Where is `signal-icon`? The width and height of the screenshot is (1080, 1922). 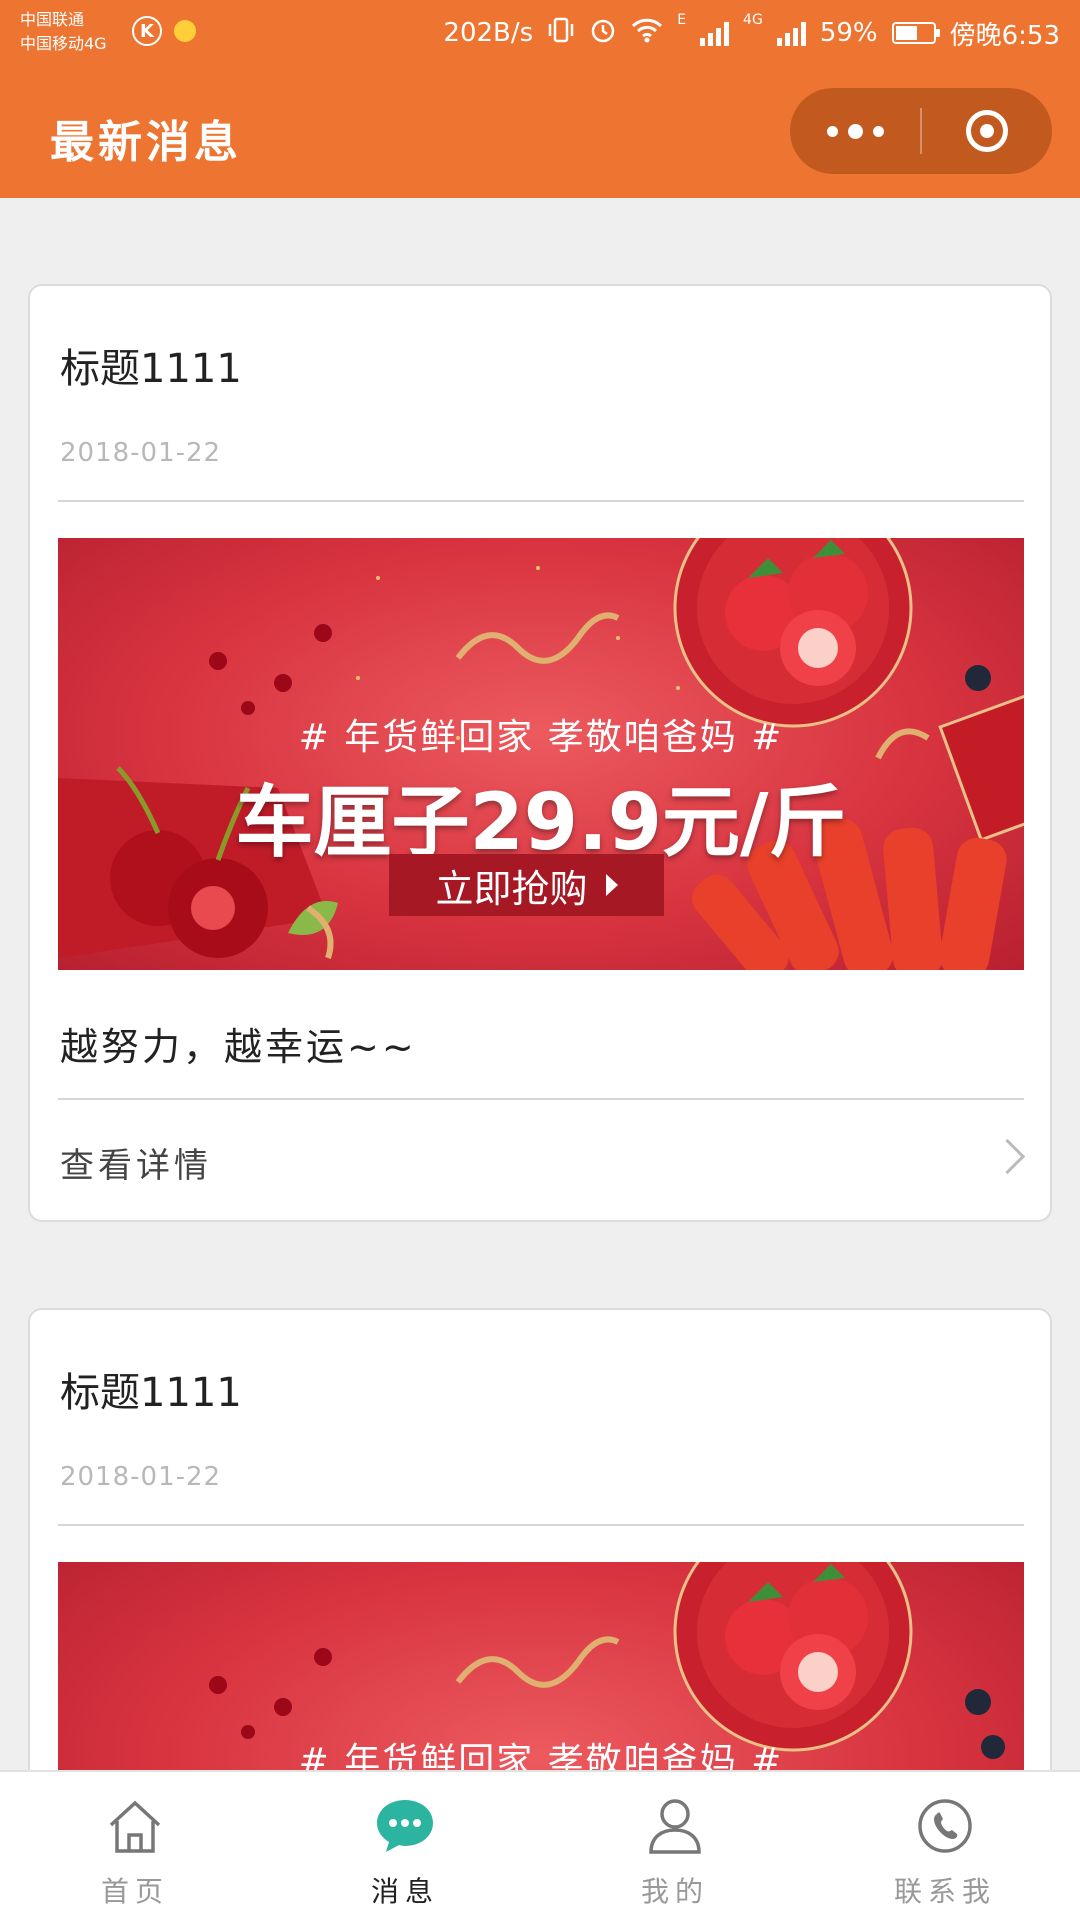
signal-icon is located at coordinates (715, 33).